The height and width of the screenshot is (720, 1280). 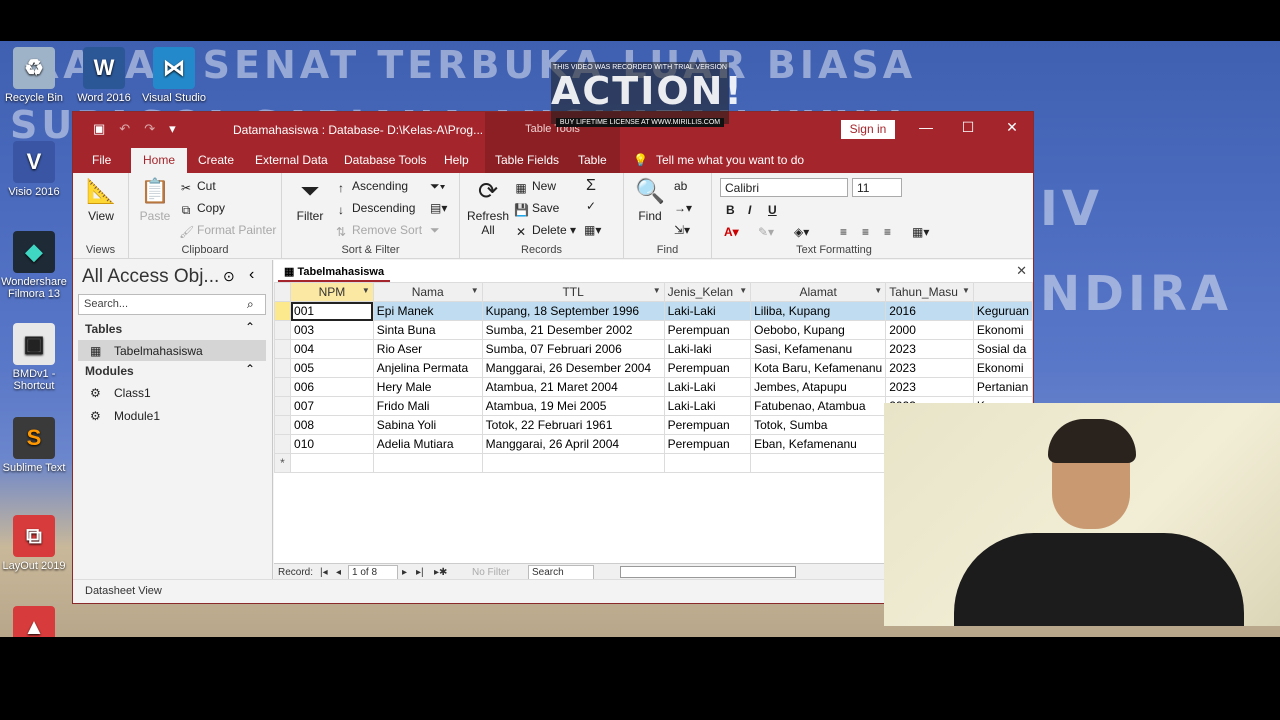 I want to click on align-center-button: ≡, so click(x=865, y=232).